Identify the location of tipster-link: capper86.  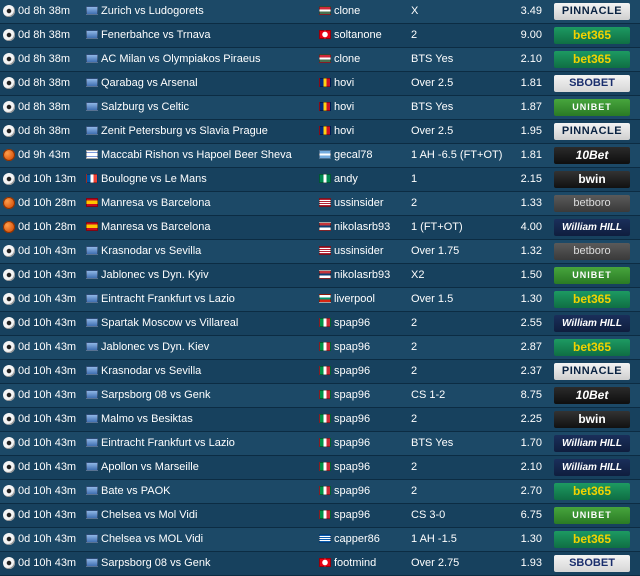
(370, 539).